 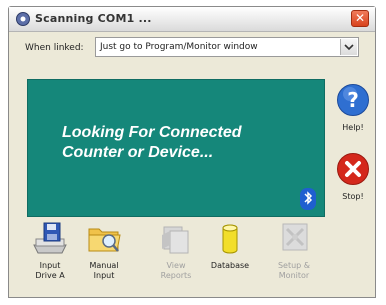 I want to click on input-drive-a-button: Input Drive A, so click(x=50, y=251).